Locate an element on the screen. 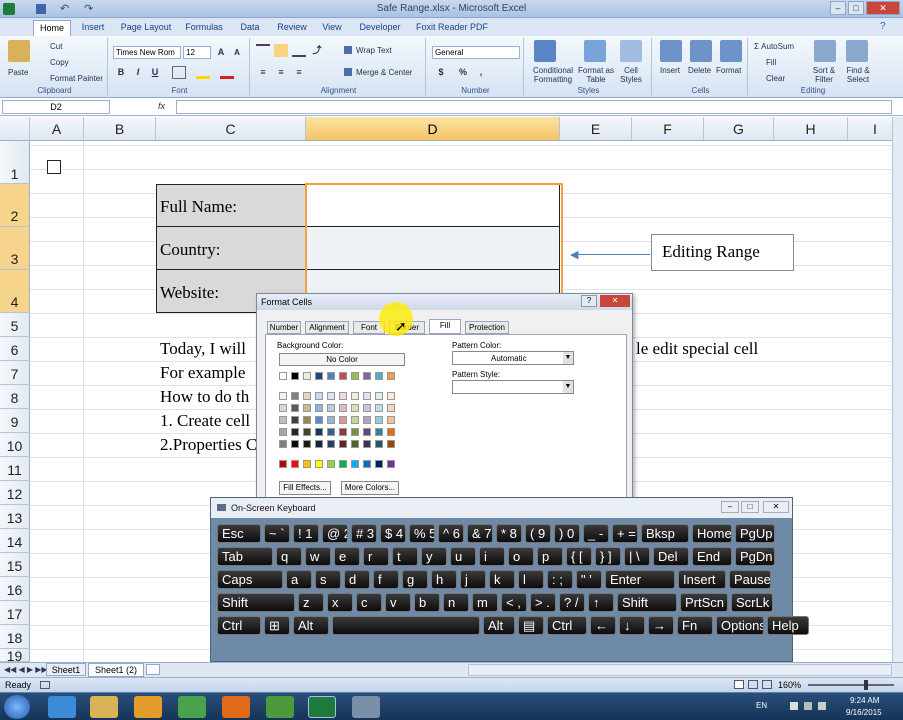  key-pgdn: PgDn is located at coordinates (755, 556).